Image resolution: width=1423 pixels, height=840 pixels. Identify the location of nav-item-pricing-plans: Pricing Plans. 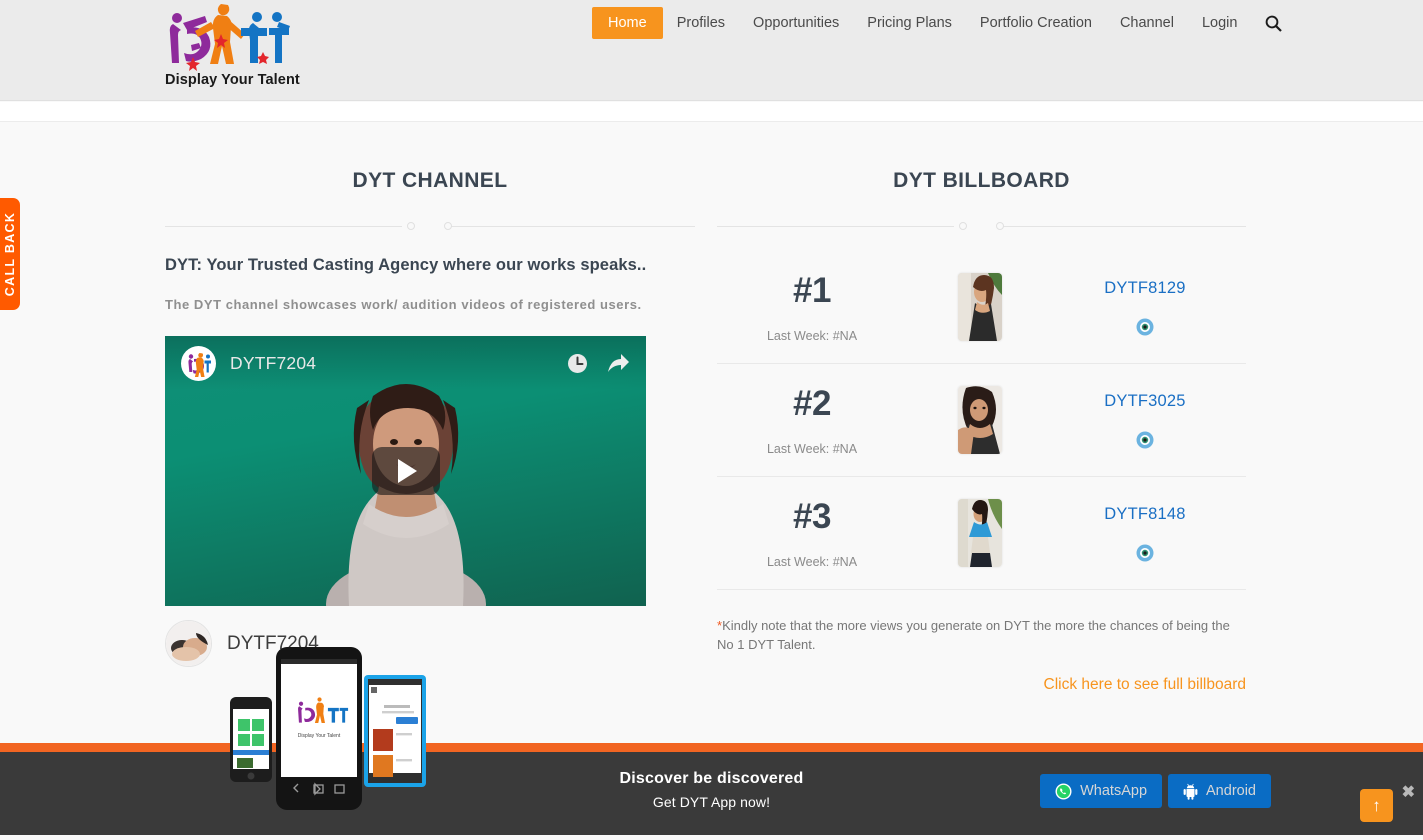
(909, 23).